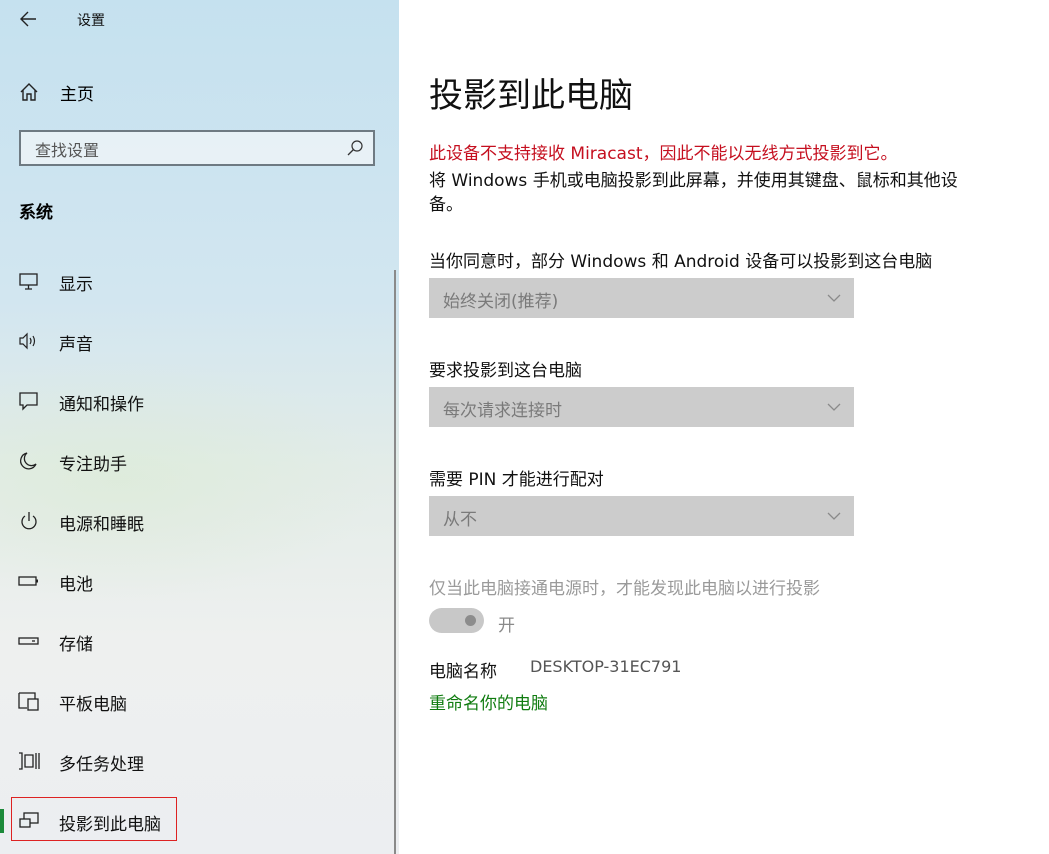  What do you see at coordinates (76, 585) in the screenshot?
I see `sidebar-item-label: 电池` at bounding box center [76, 585].